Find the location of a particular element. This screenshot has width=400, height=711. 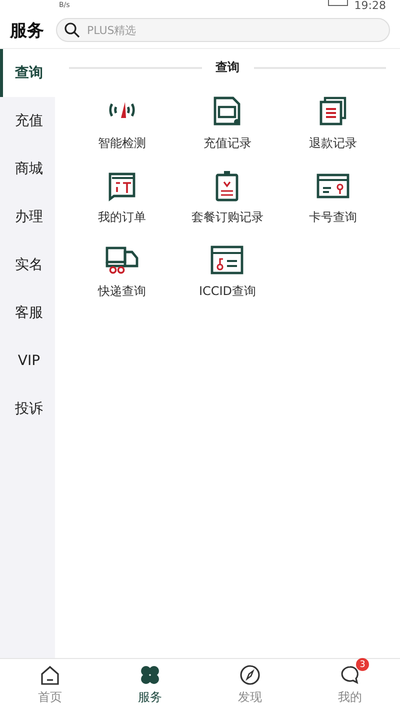

service-item: 套餐订购记录 is located at coordinates (227, 197).